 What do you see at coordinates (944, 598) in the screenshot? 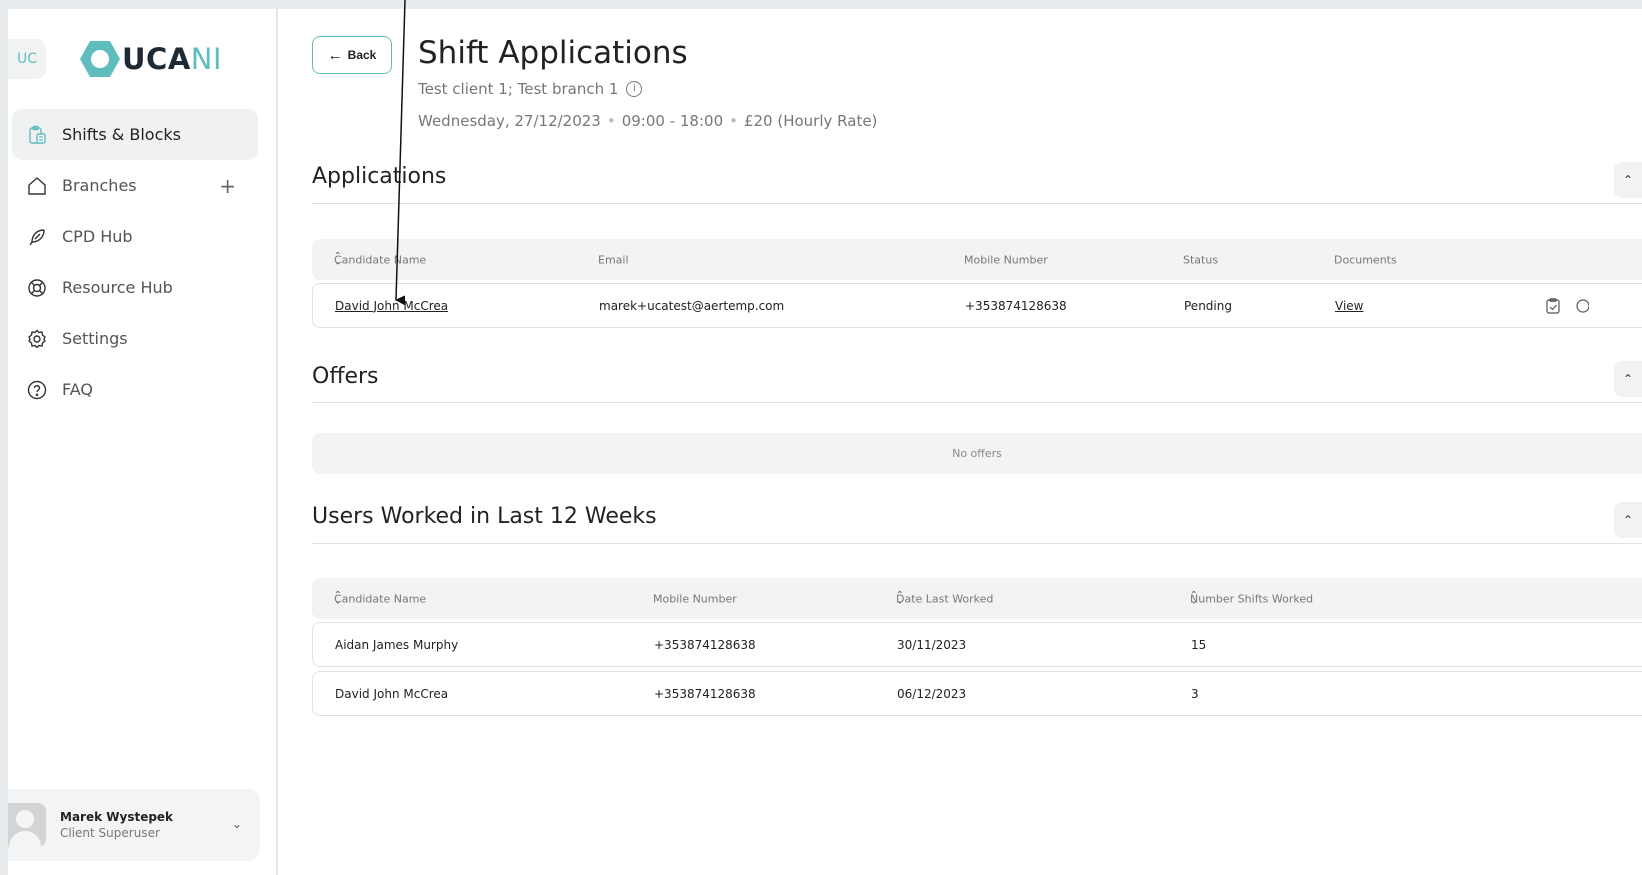
I see `column-date-last-worked: ⌃ ⌄ Date Last Worked` at bounding box center [944, 598].